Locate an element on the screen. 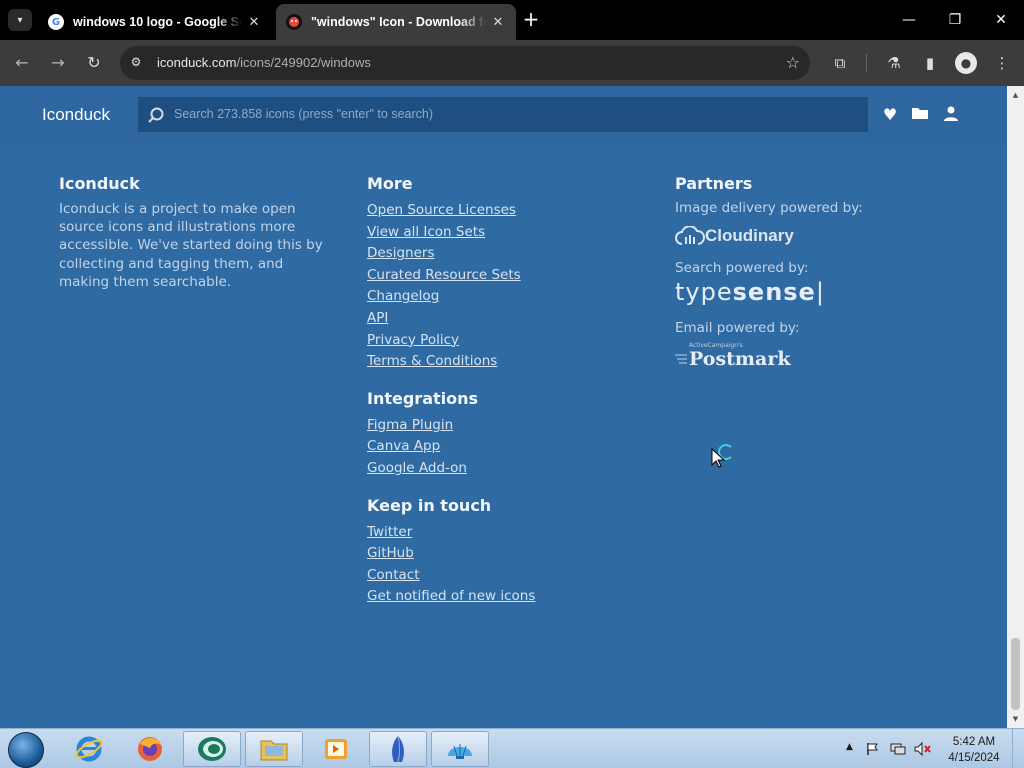 The height and width of the screenshot is (768, 1024). image-delivery-label: Image delivery powered by: is located at coordinates (769, 208).